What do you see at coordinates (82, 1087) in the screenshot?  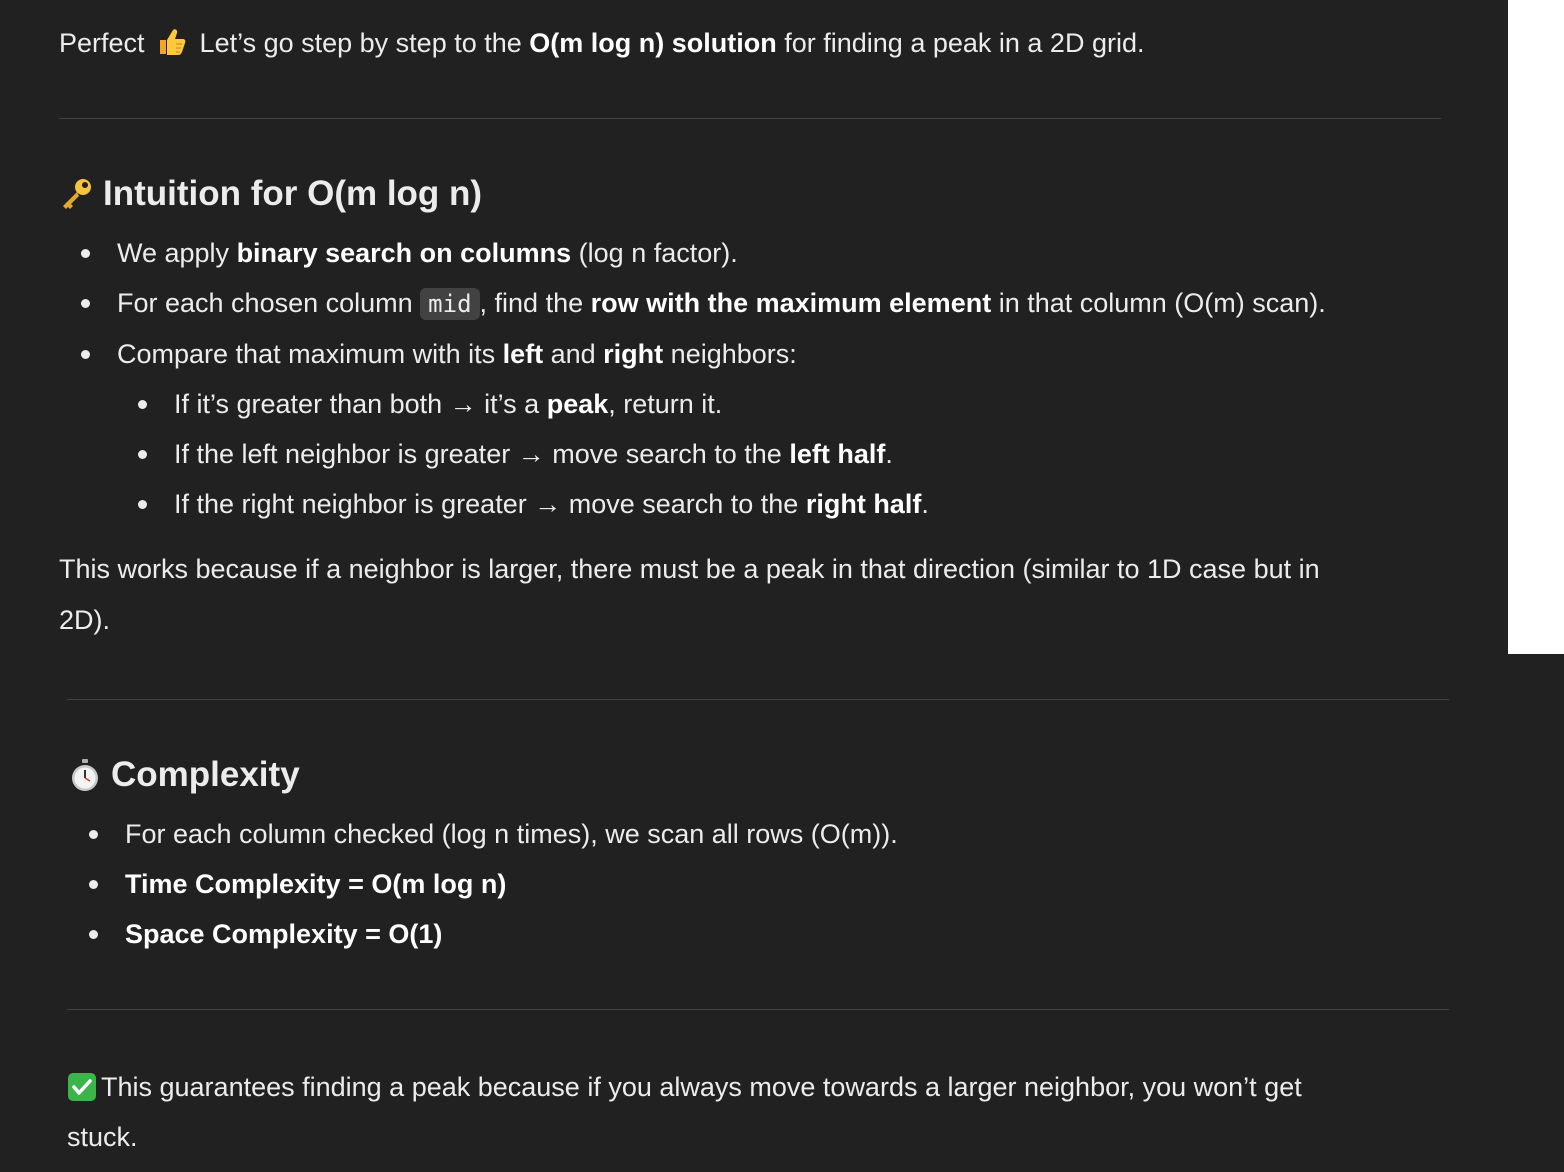 I see `check-mark-icon` at bounding box center [82, 1087].